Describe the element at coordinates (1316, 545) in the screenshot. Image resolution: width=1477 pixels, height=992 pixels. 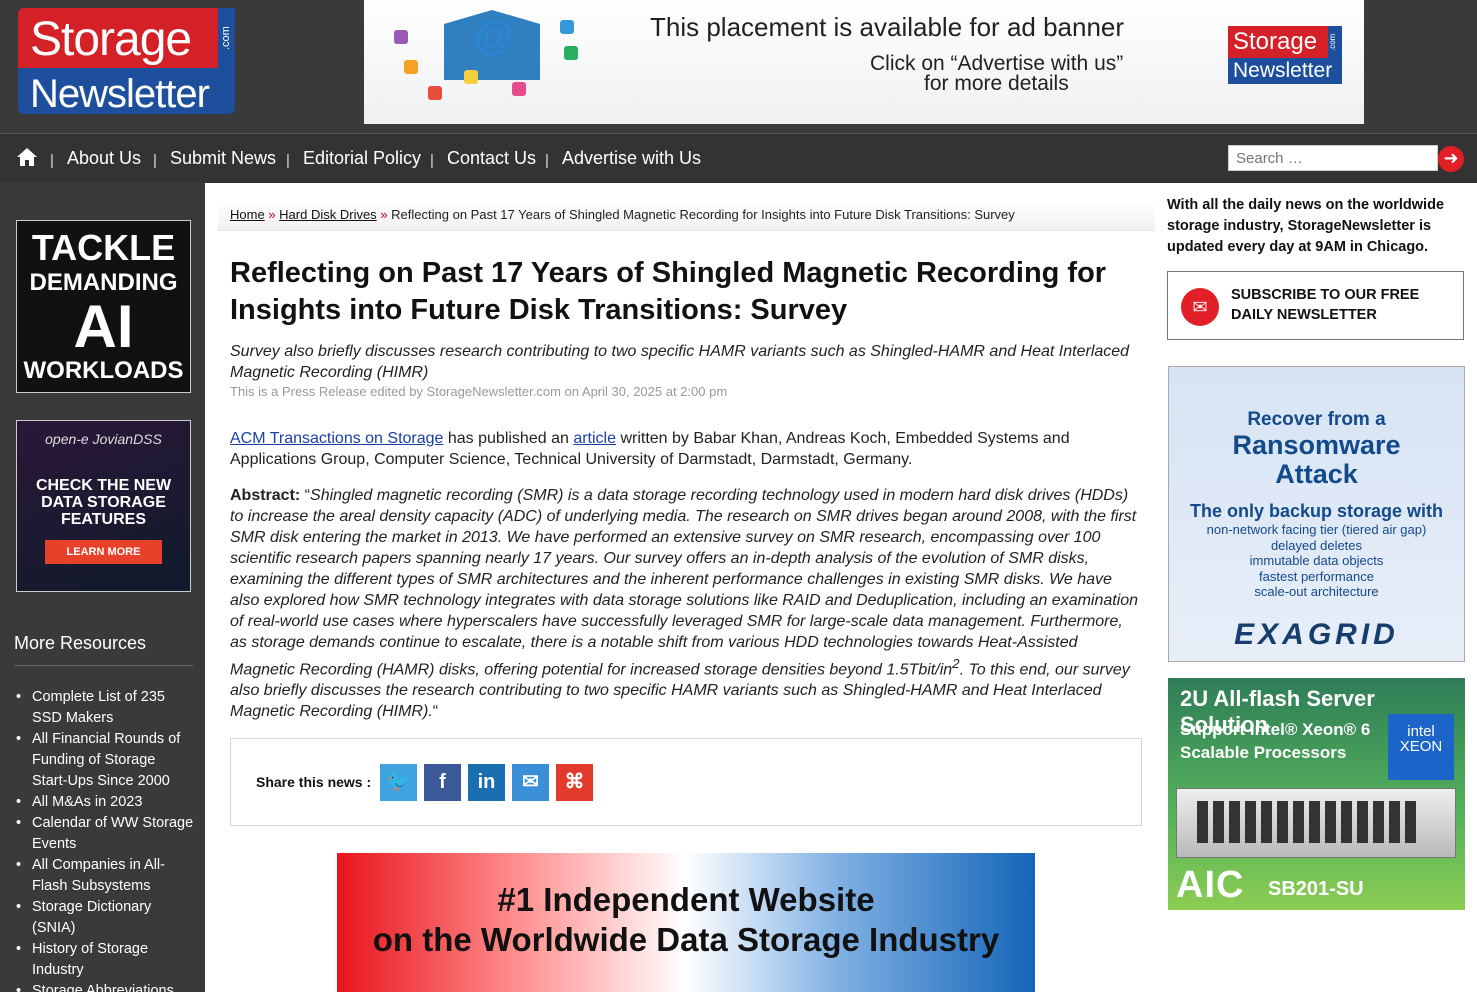
I see `exagrid-bullet: delayed deletes` at that location.